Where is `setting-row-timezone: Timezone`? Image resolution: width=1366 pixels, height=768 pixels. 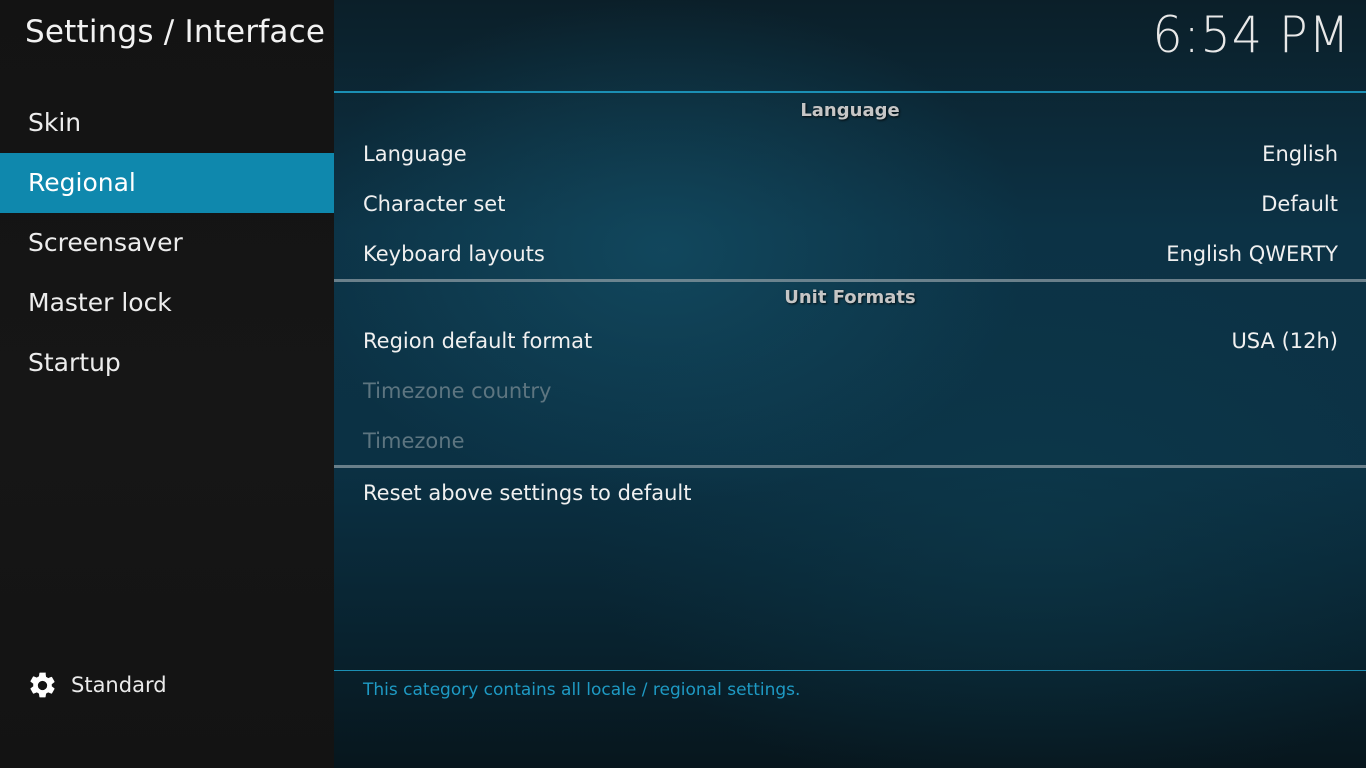 setting-row-timezone: Timezone is located at coordinates (850, 441).